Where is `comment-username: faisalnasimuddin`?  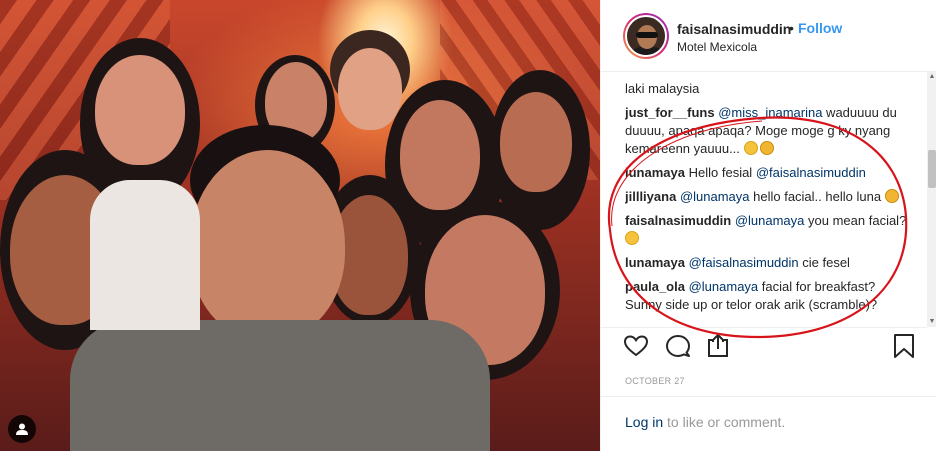 comment-username: faisalnasimuddin is located at coordinates (678, 220).